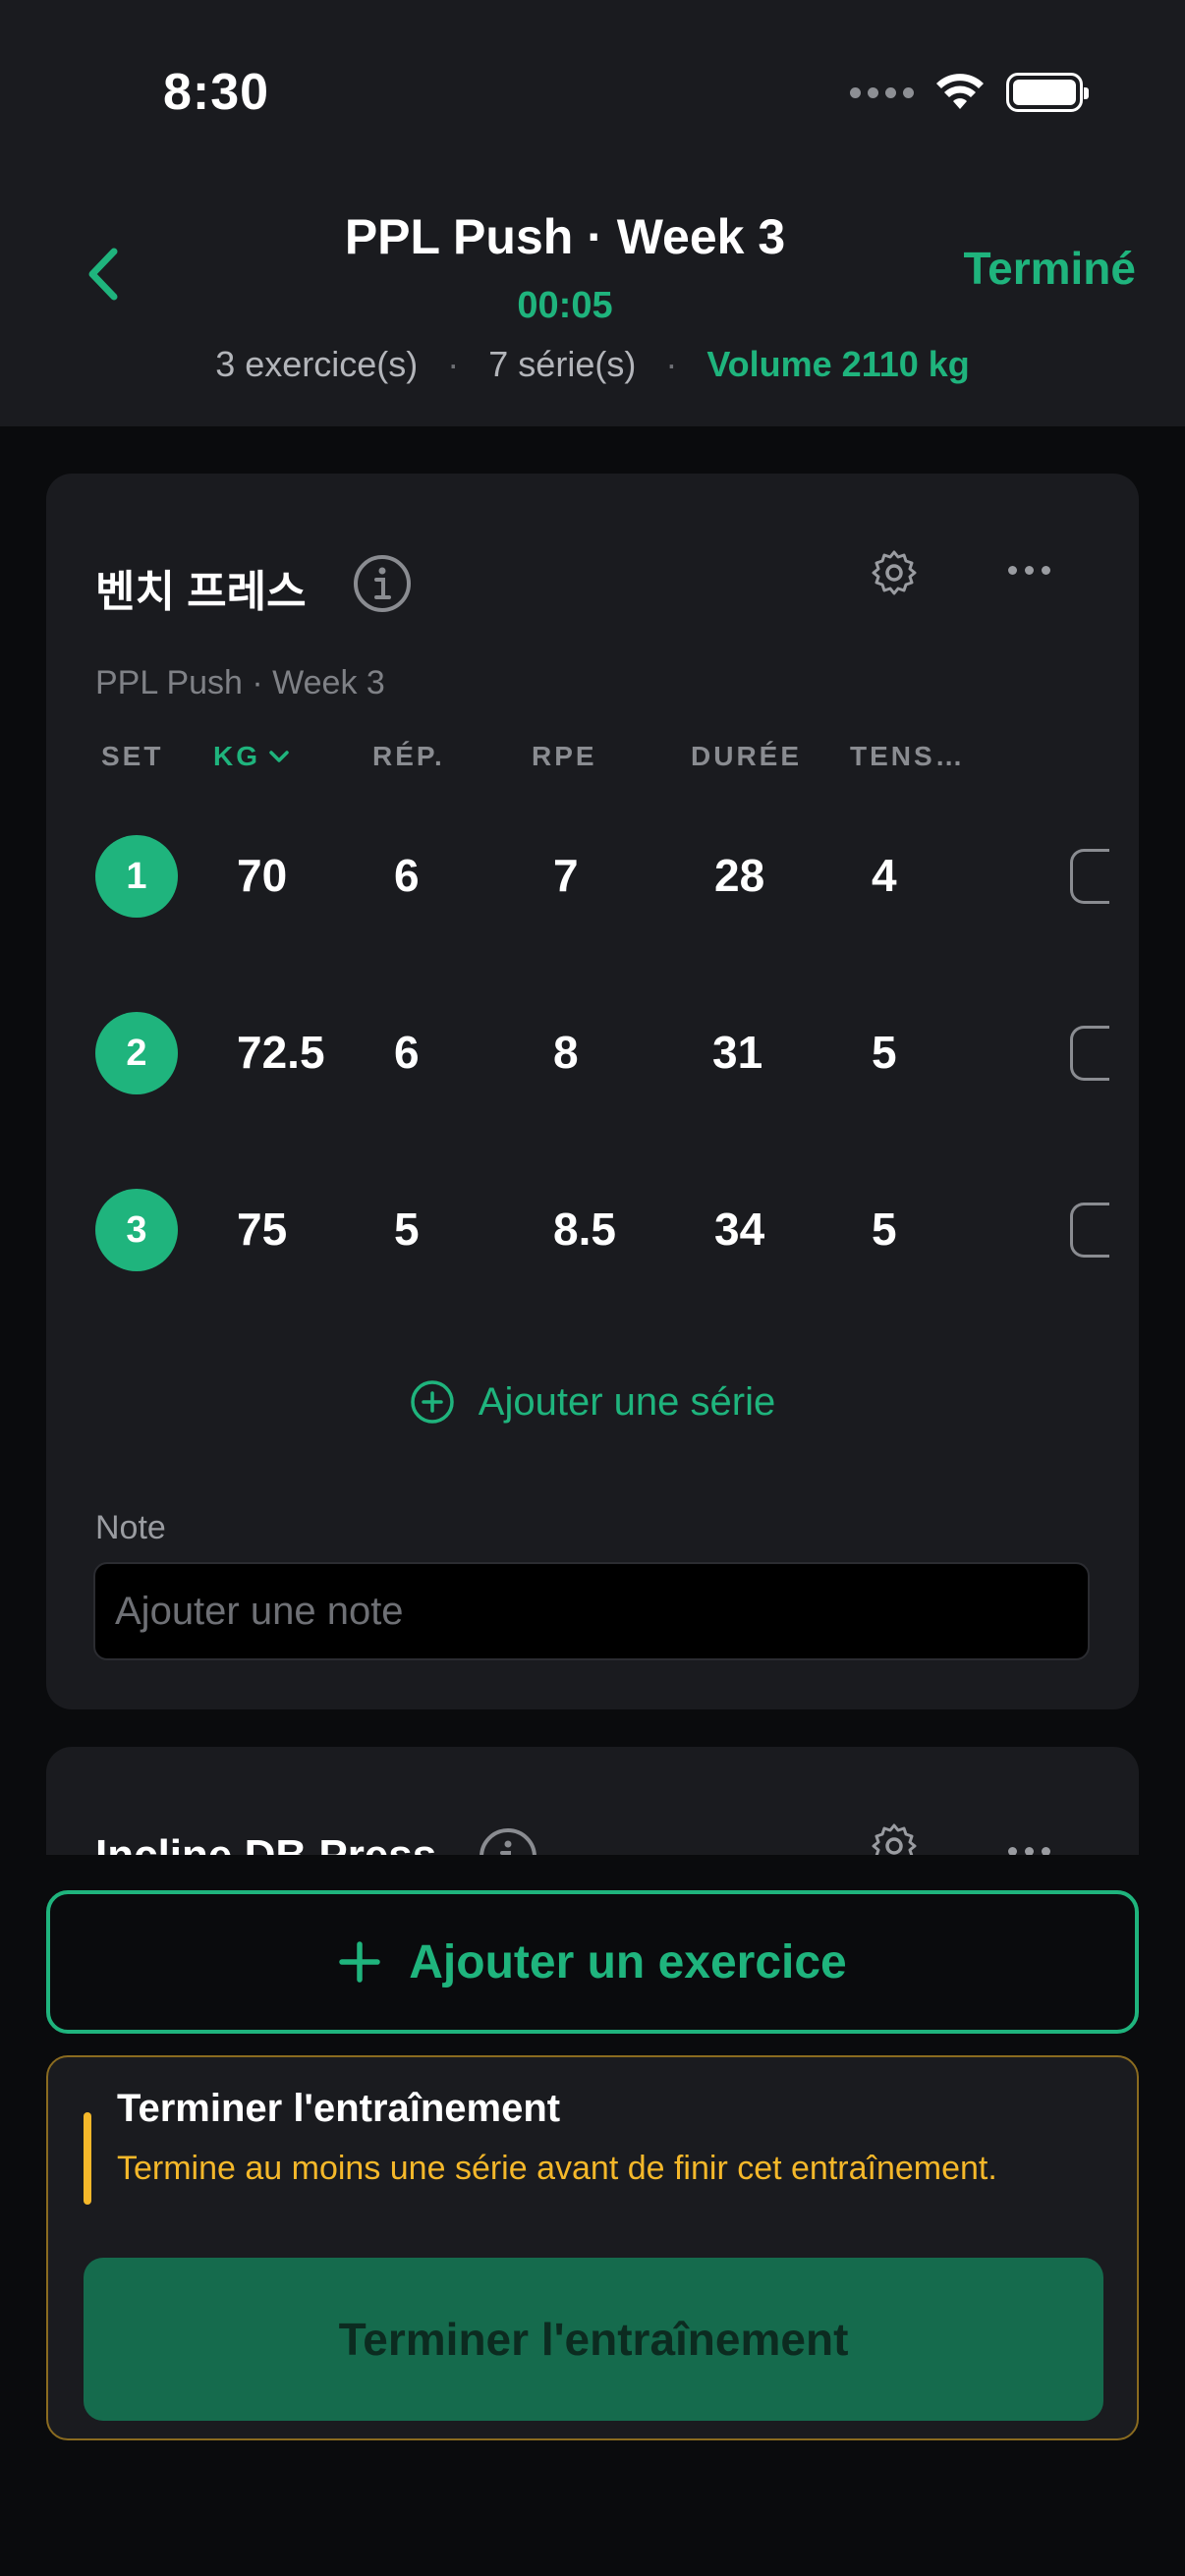  What do you see at coordinates (563, 364) in the screenshot?
I see `set-count: 7 série(s)` at bounding box center [563, 364].